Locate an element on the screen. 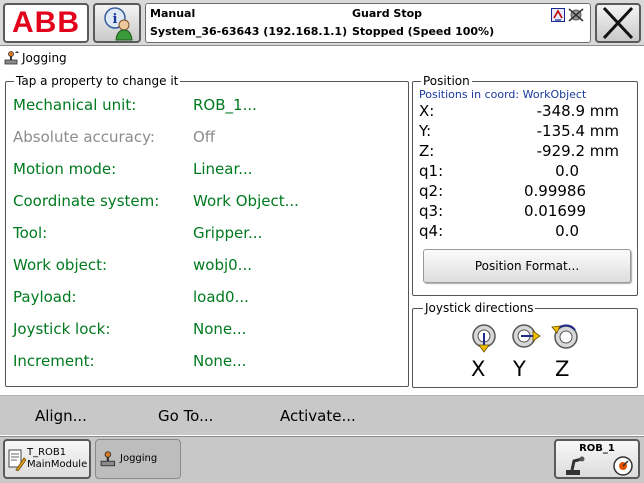 The image size is (644, 483). window-title: Jogging is located at coordinates (44, 58).